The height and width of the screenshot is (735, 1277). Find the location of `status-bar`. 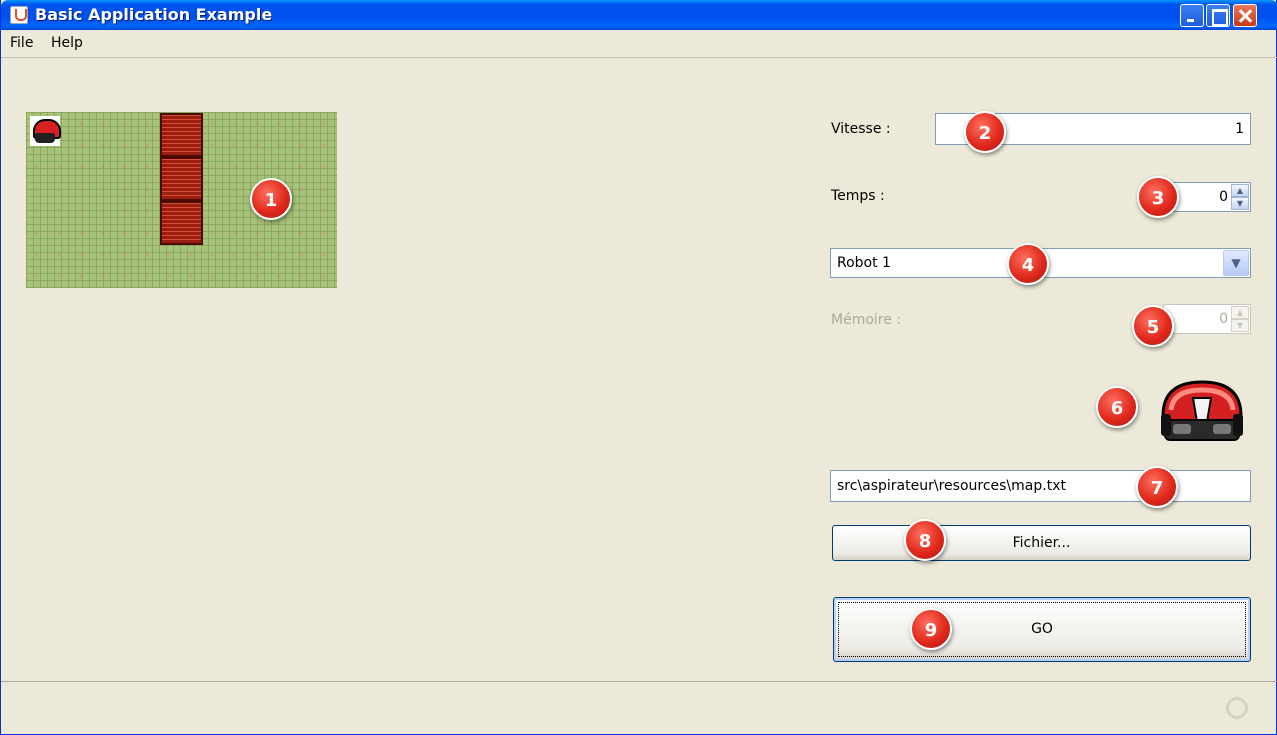

status-bar is located at coordinates (639, 708).